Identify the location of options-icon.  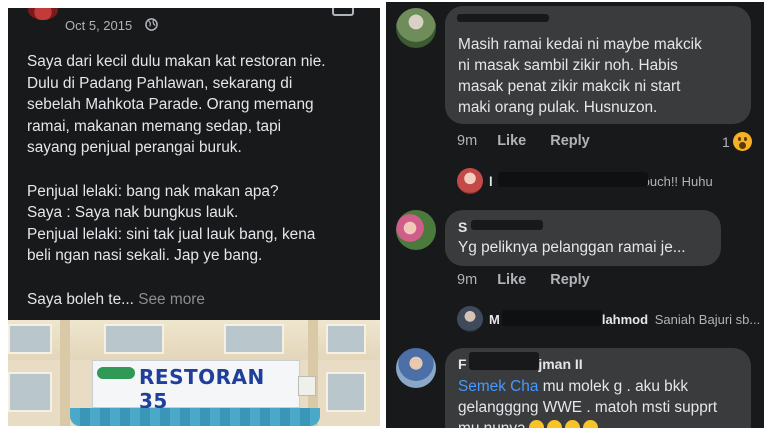
(343, 12).